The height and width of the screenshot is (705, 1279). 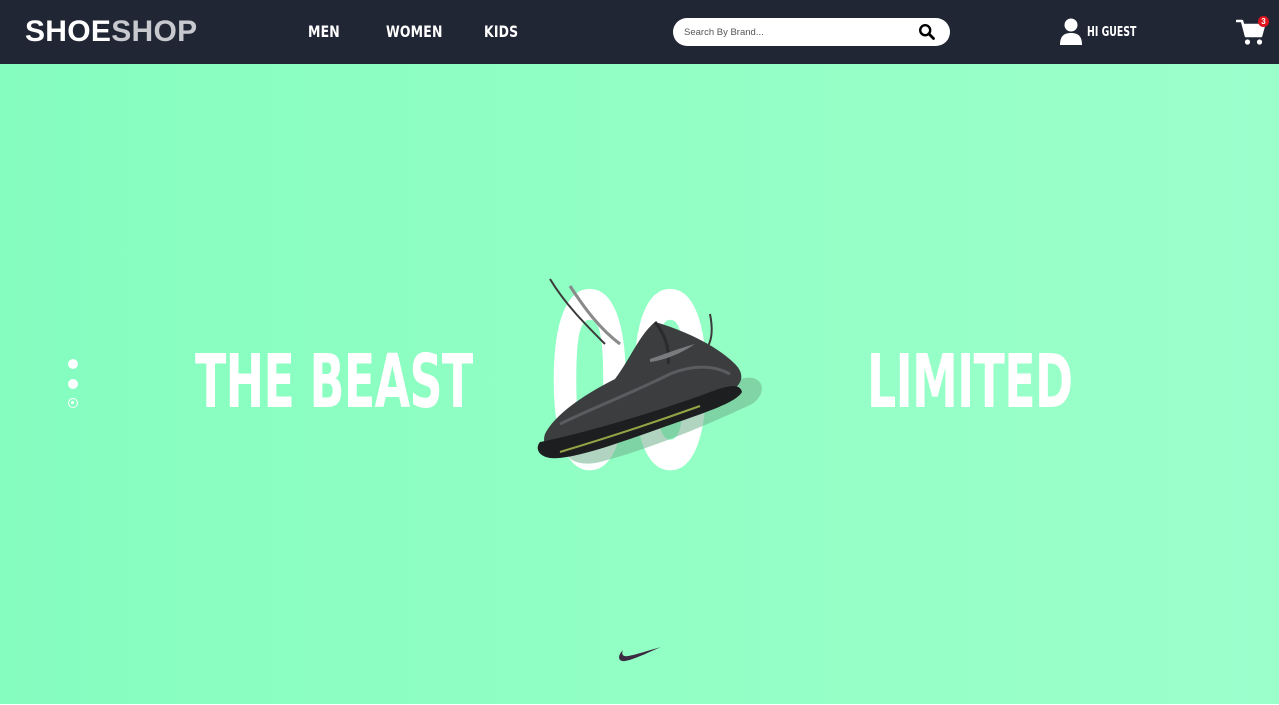 I want to click on slide-indicators, so click(x=74, y=384).